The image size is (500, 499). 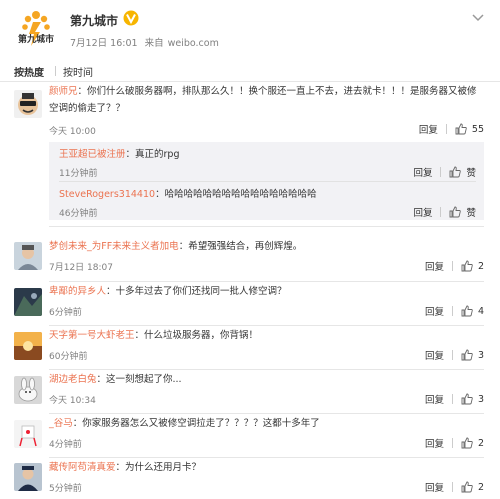 I want to click on brand-logo: 第九城市, so click(x=36, y=29).